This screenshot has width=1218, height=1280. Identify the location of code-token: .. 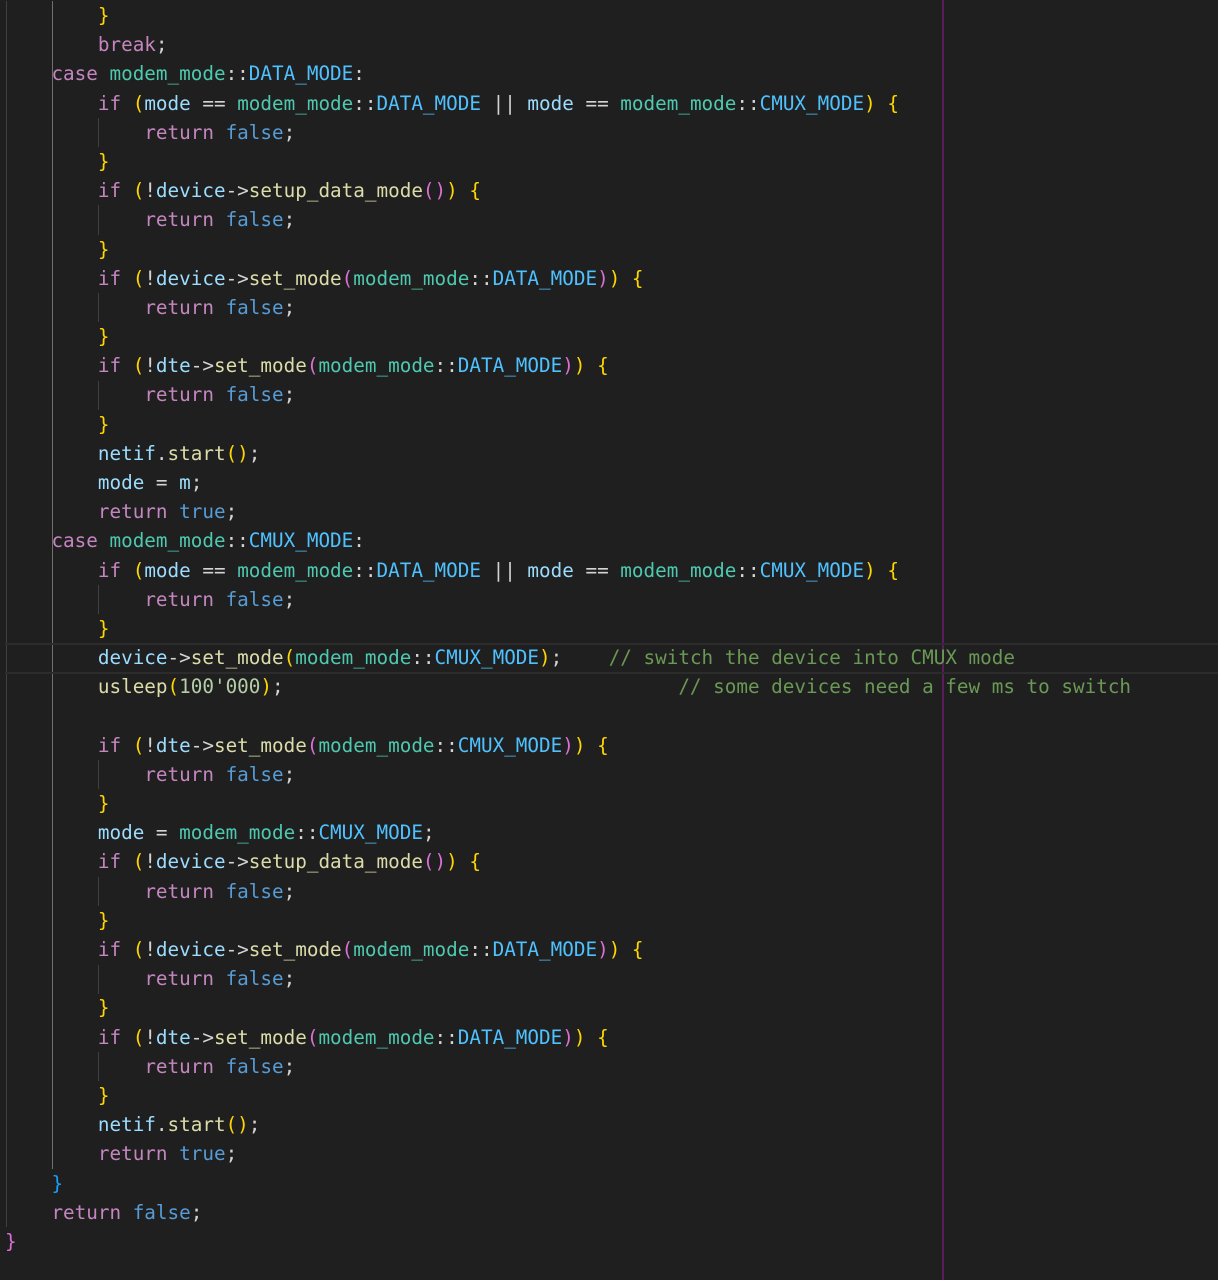
(161, 1125).